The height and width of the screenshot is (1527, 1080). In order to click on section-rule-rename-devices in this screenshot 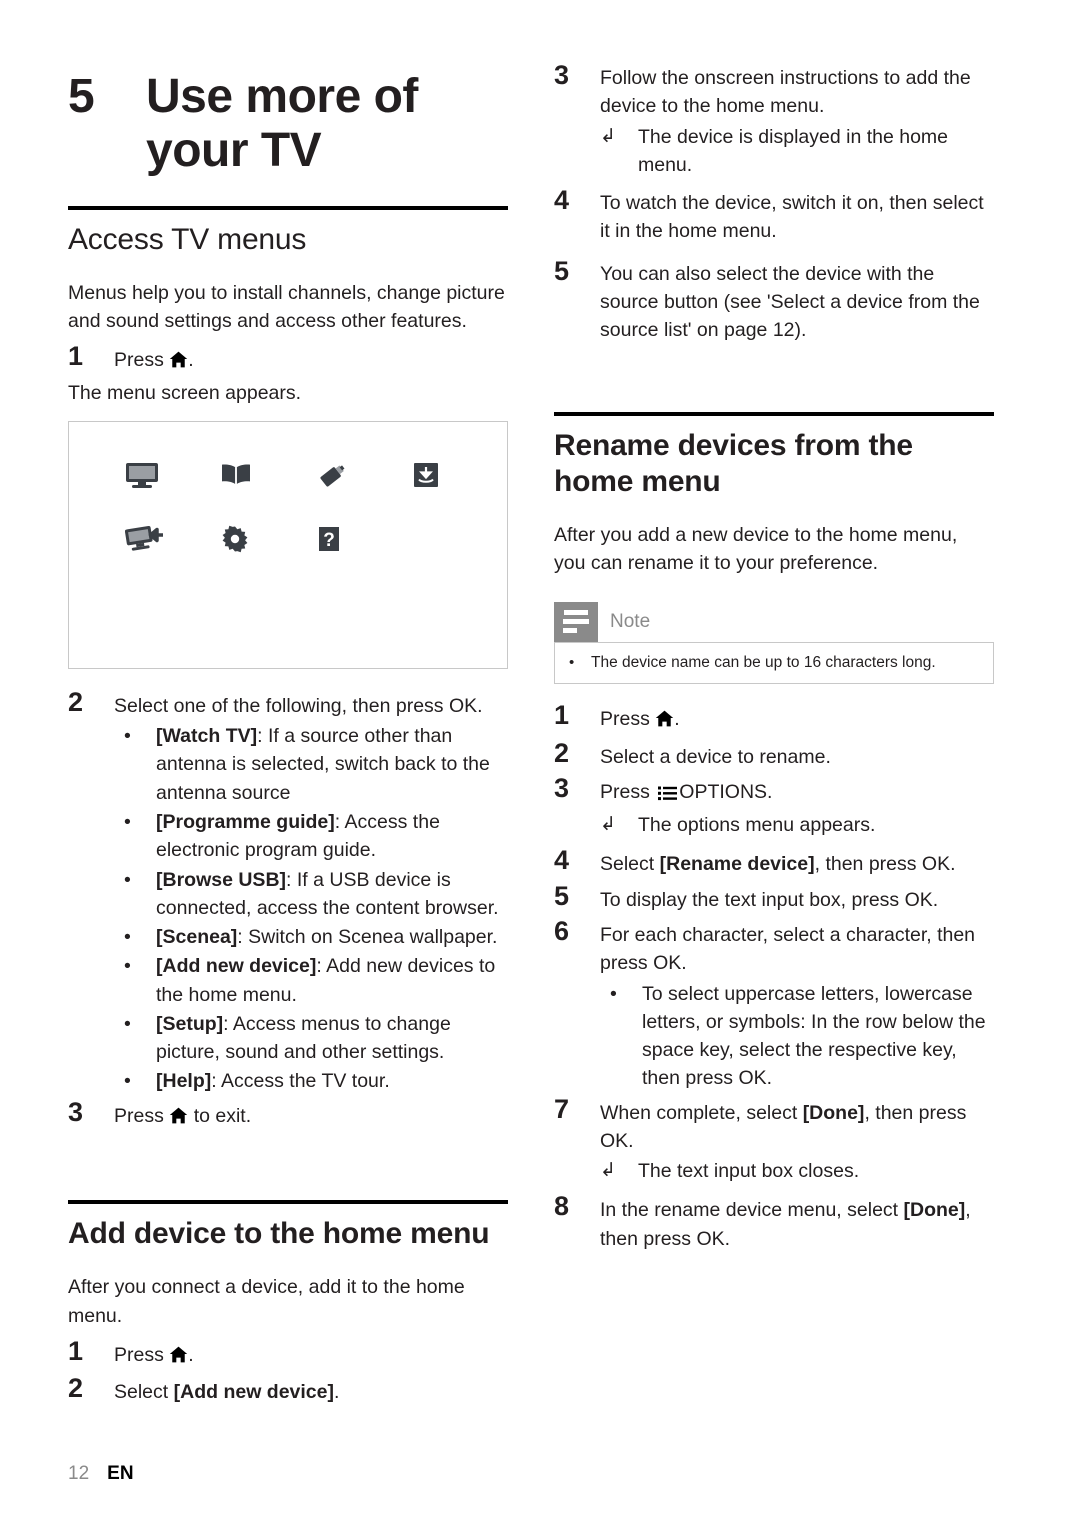, I will do `click(774, 414)`.